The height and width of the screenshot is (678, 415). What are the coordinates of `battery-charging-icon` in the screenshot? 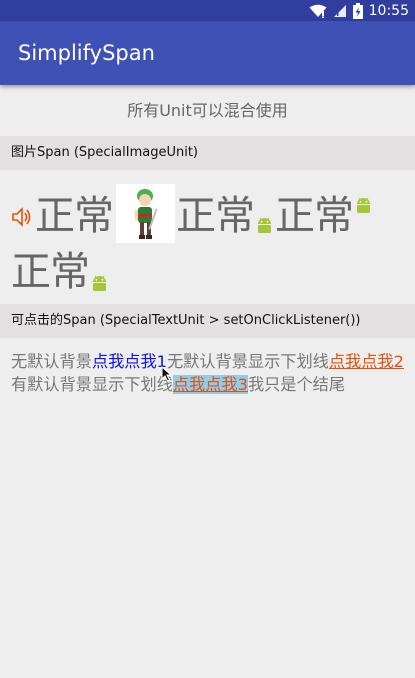 It's located at (357, 10).